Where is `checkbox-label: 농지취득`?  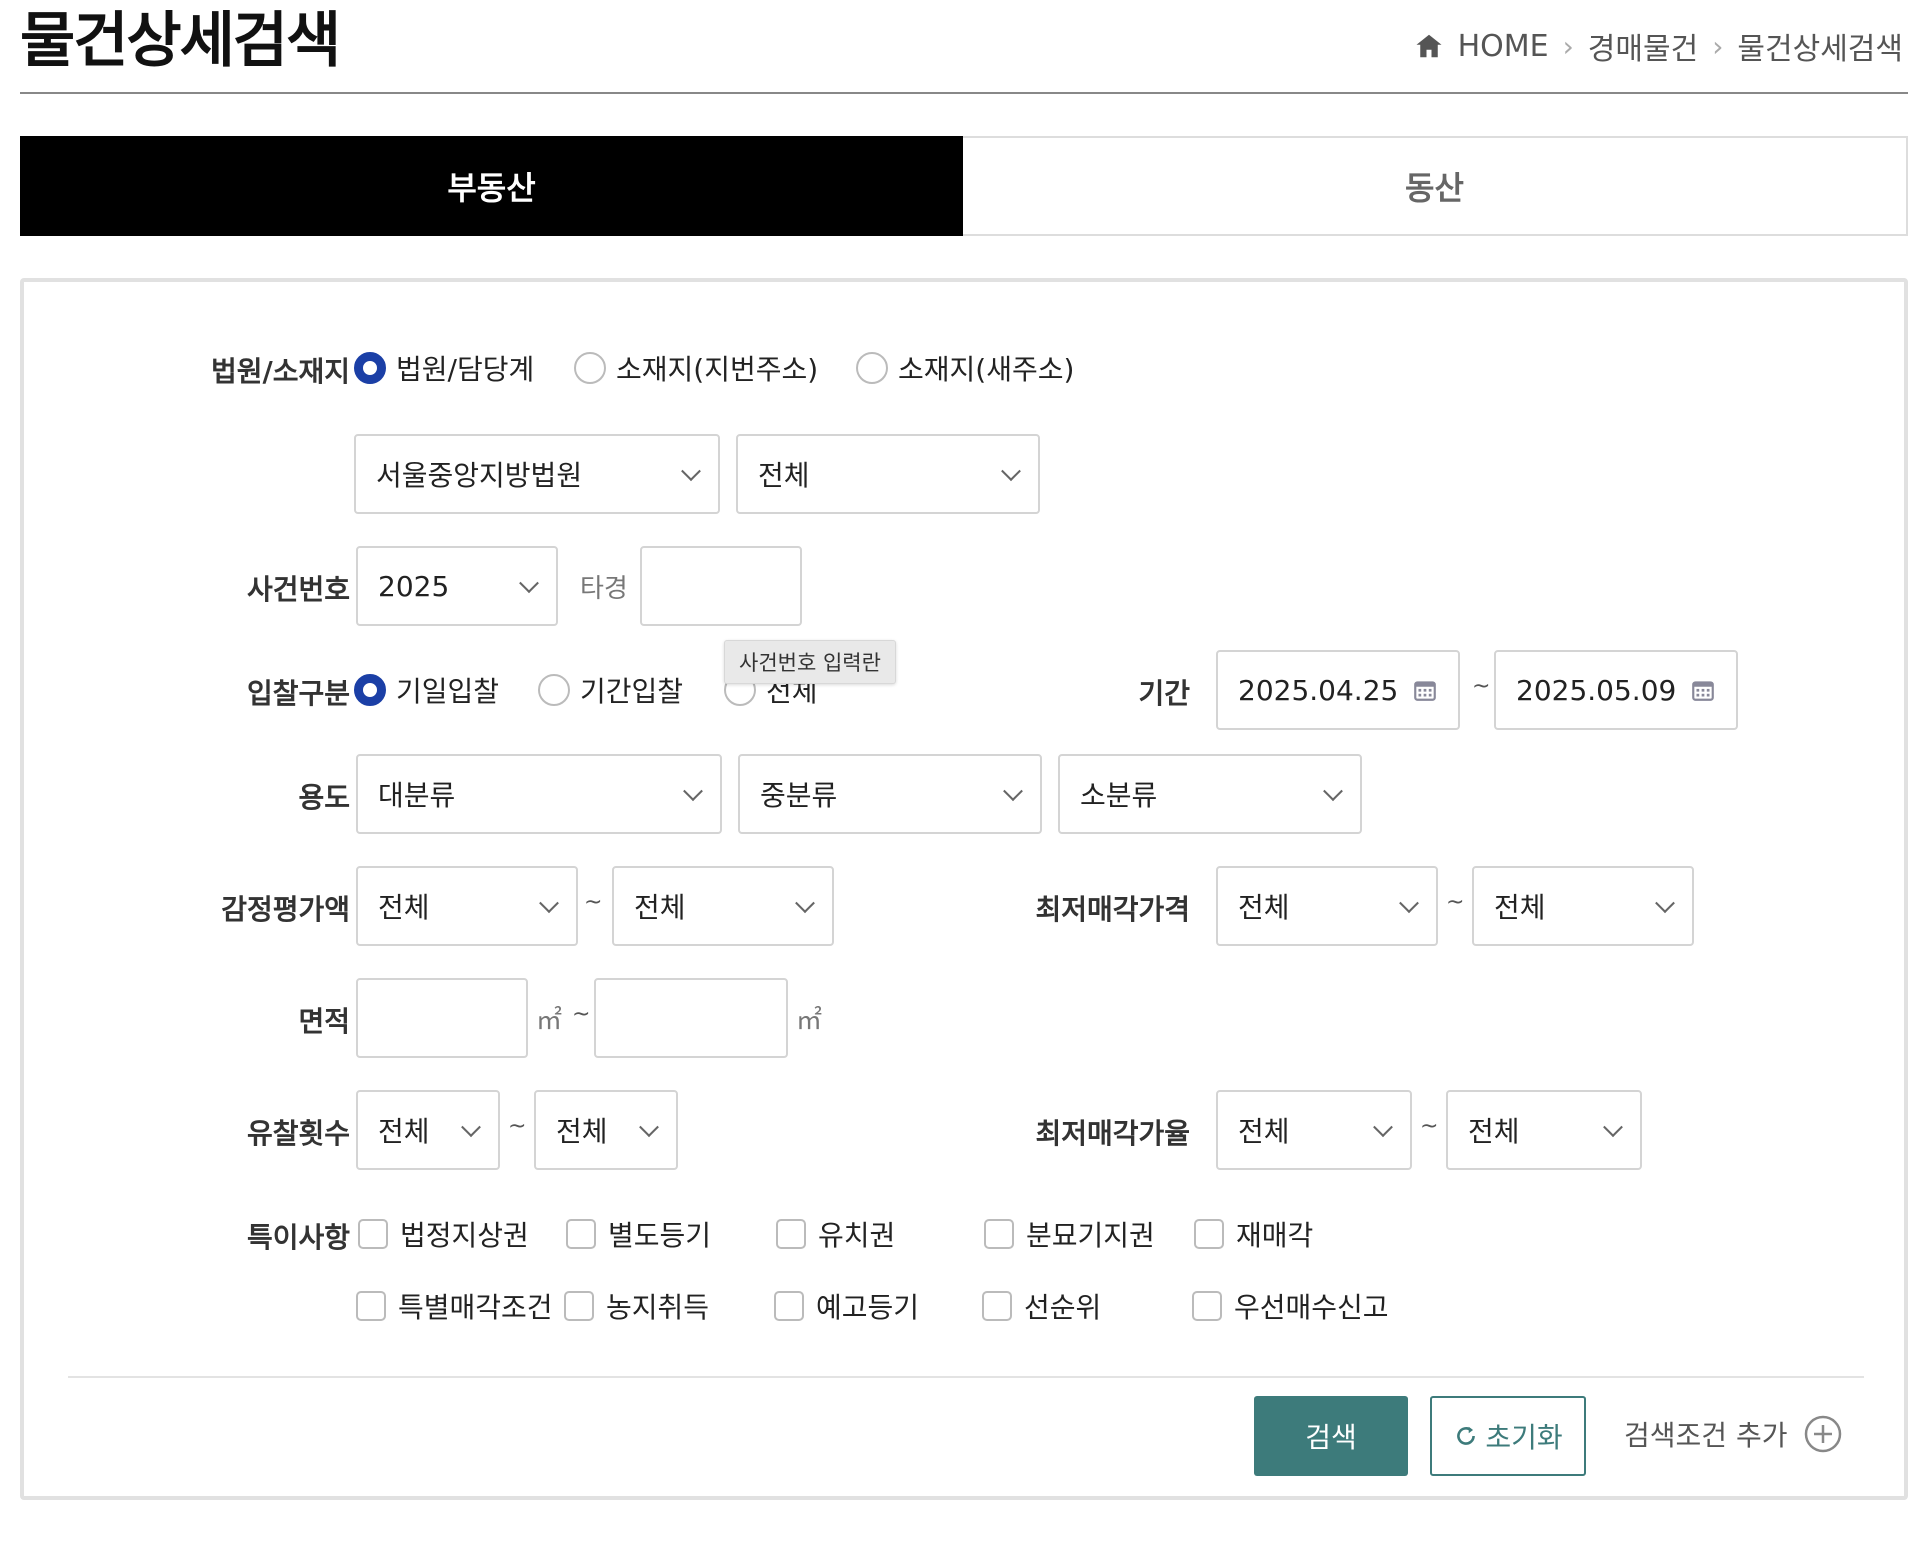 checkbox-label: 농지취득 is located at coordinates (658, 1307).